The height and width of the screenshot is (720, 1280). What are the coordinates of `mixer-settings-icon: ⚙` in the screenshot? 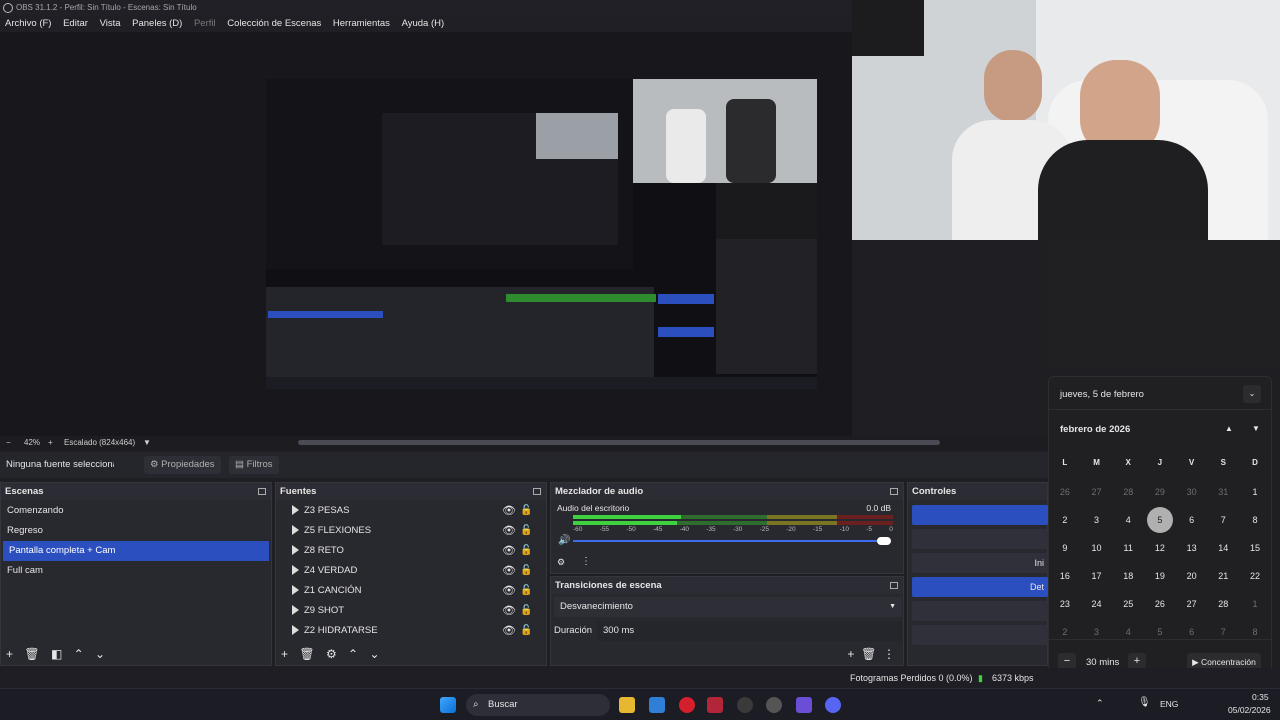 It's located at (561, 562).